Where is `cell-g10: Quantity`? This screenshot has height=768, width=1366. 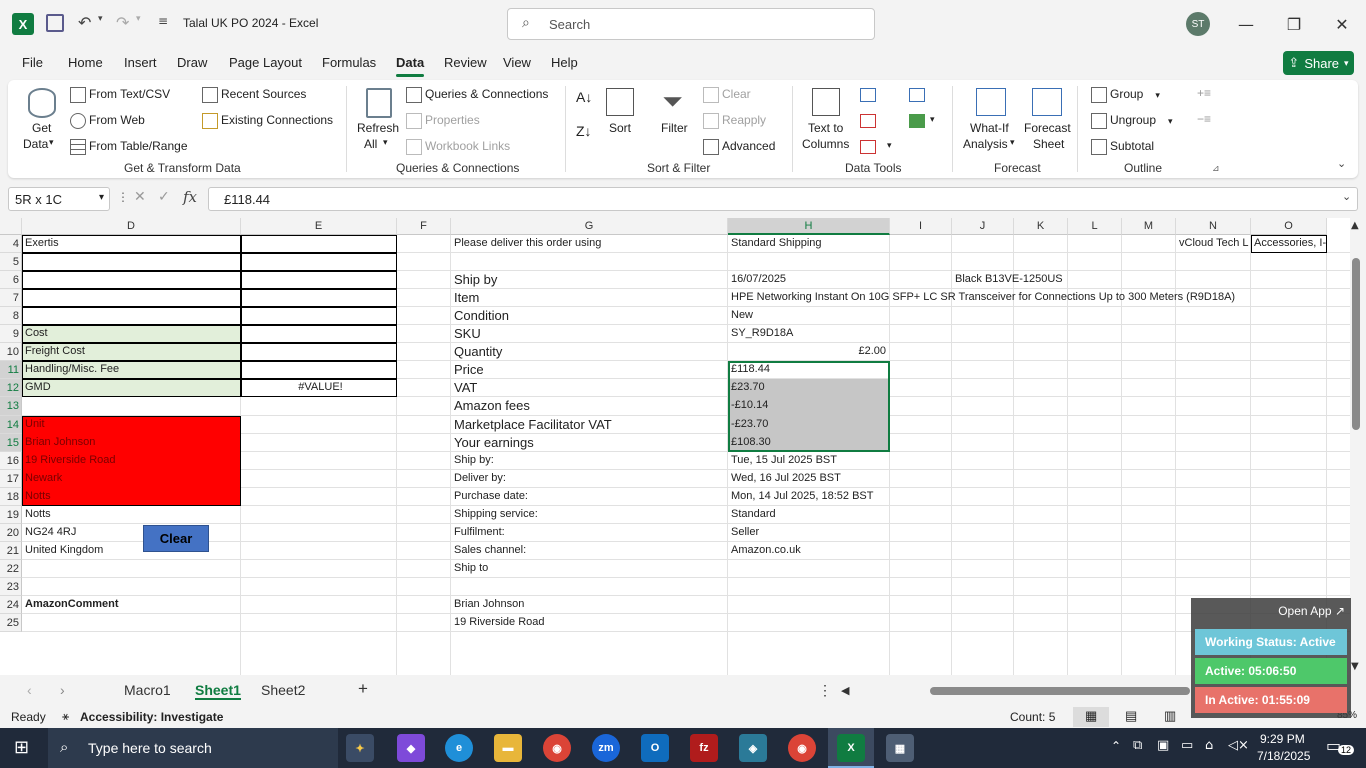 cell-g10: Quantity is located at coordinates (589, 352).